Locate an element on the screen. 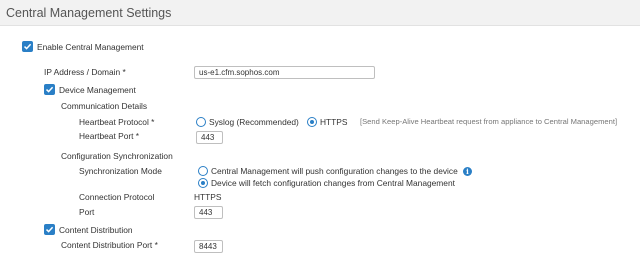 The width and height of the screenshot is (640, 262). heartbeat-syslog-radio is located at coordinates (201, 122).